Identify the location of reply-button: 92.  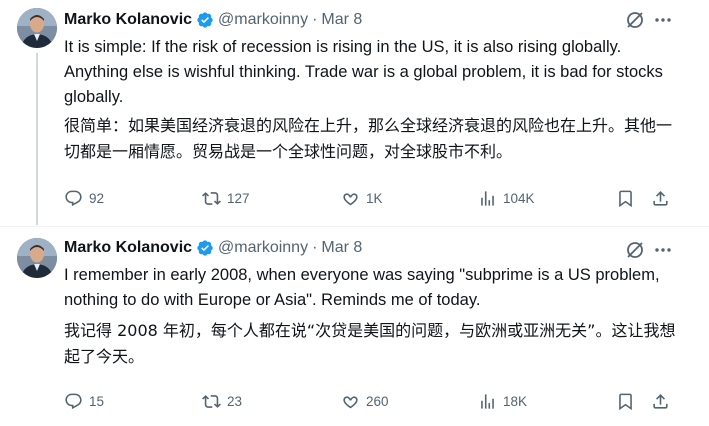
(84, 198).